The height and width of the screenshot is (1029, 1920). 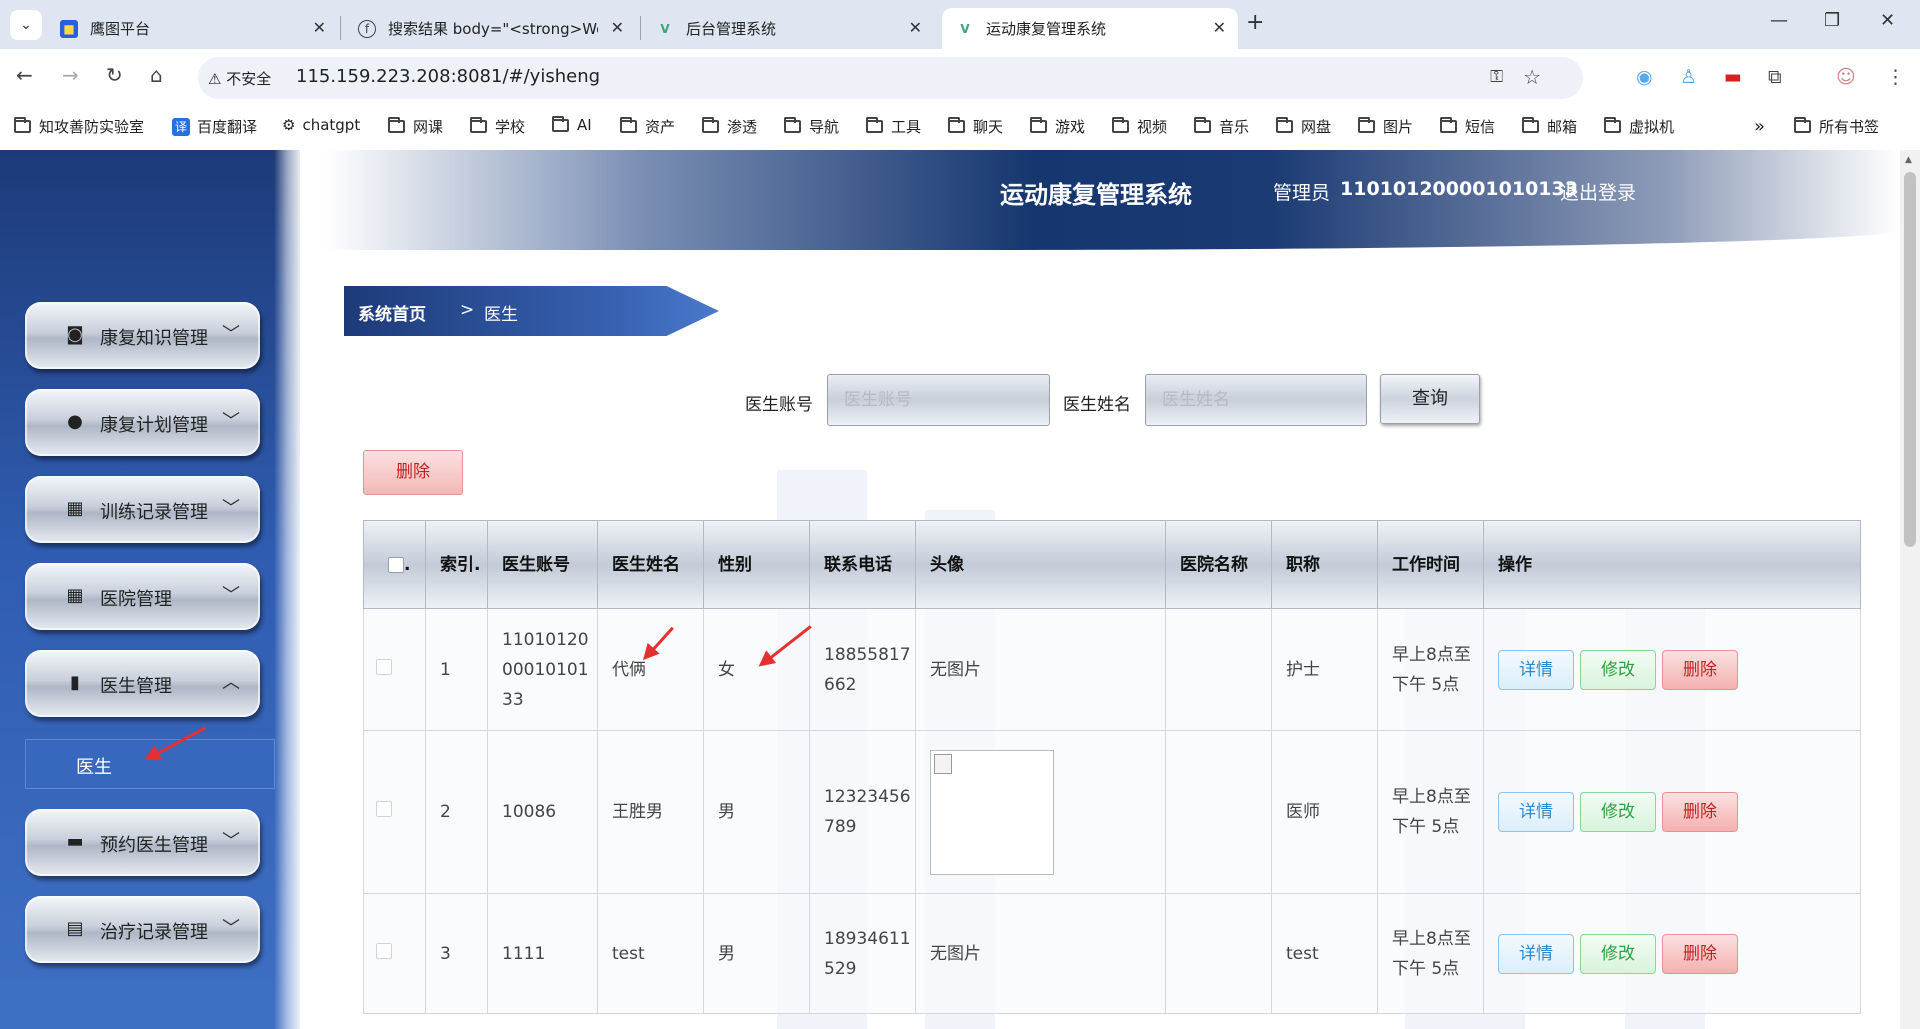 I want to click on title-cell: test, so click(x=1324, y=953).